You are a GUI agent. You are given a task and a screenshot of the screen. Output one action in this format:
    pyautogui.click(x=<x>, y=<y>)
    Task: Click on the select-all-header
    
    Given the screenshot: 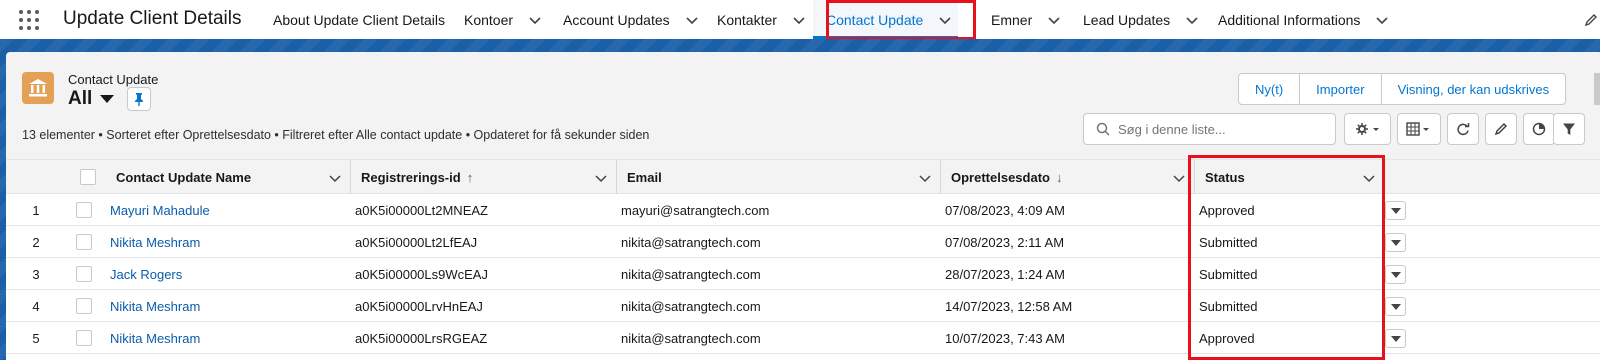 What is the action you would take?
    pyautogui.click(x=84, y=177)
    